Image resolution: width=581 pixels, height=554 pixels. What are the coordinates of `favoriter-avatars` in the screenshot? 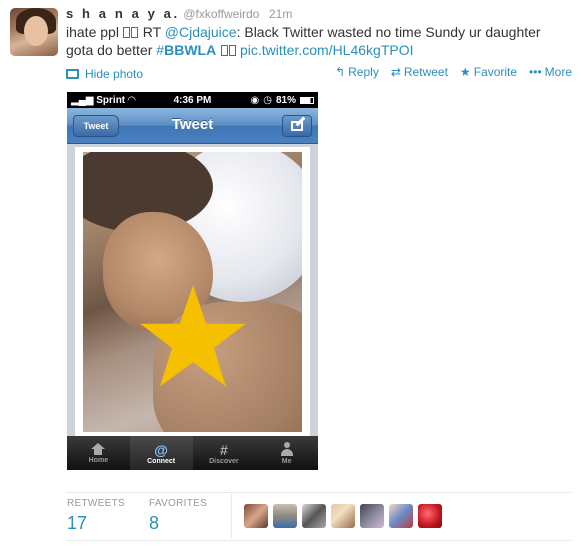 It's located at (343, 516).